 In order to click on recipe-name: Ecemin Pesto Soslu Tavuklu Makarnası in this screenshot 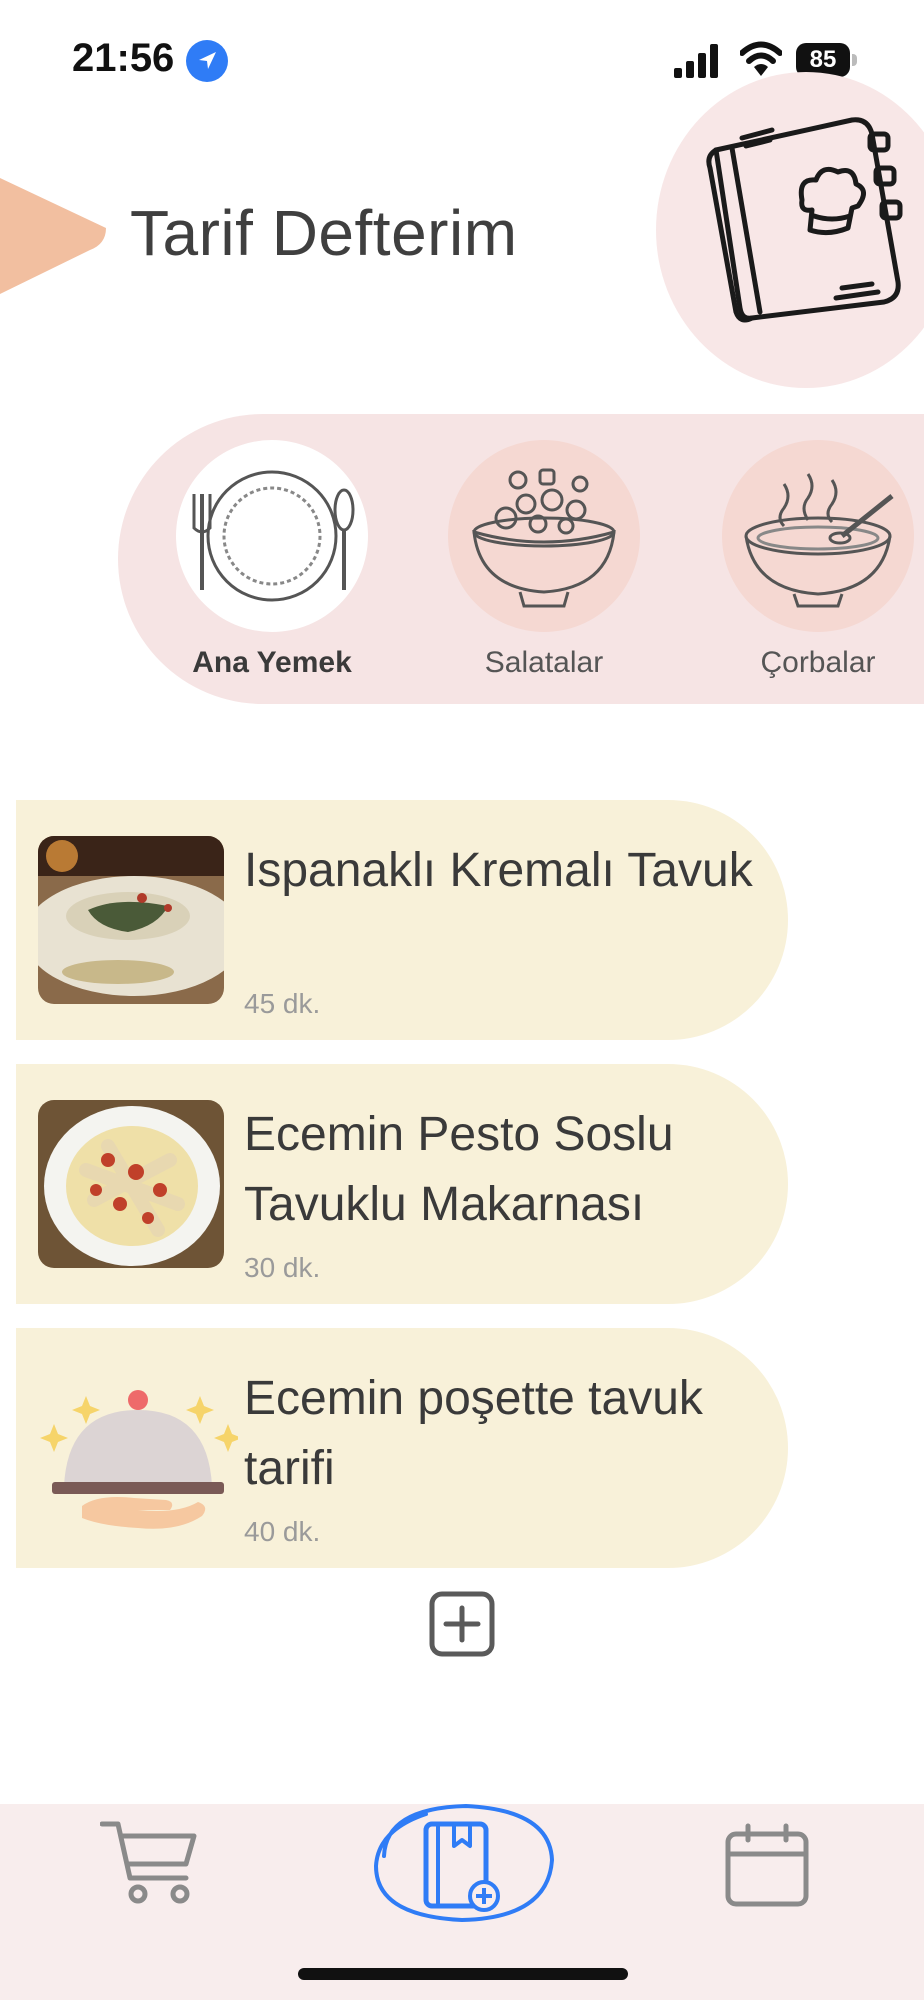, I will do `click(459, 1169)`.